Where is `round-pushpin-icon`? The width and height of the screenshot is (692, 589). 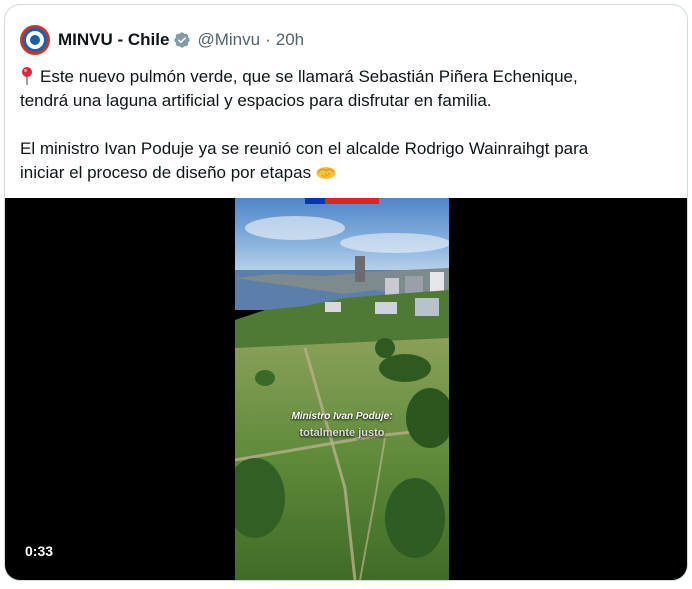 round-pushpin-icon is located at coordinates (27, 76).